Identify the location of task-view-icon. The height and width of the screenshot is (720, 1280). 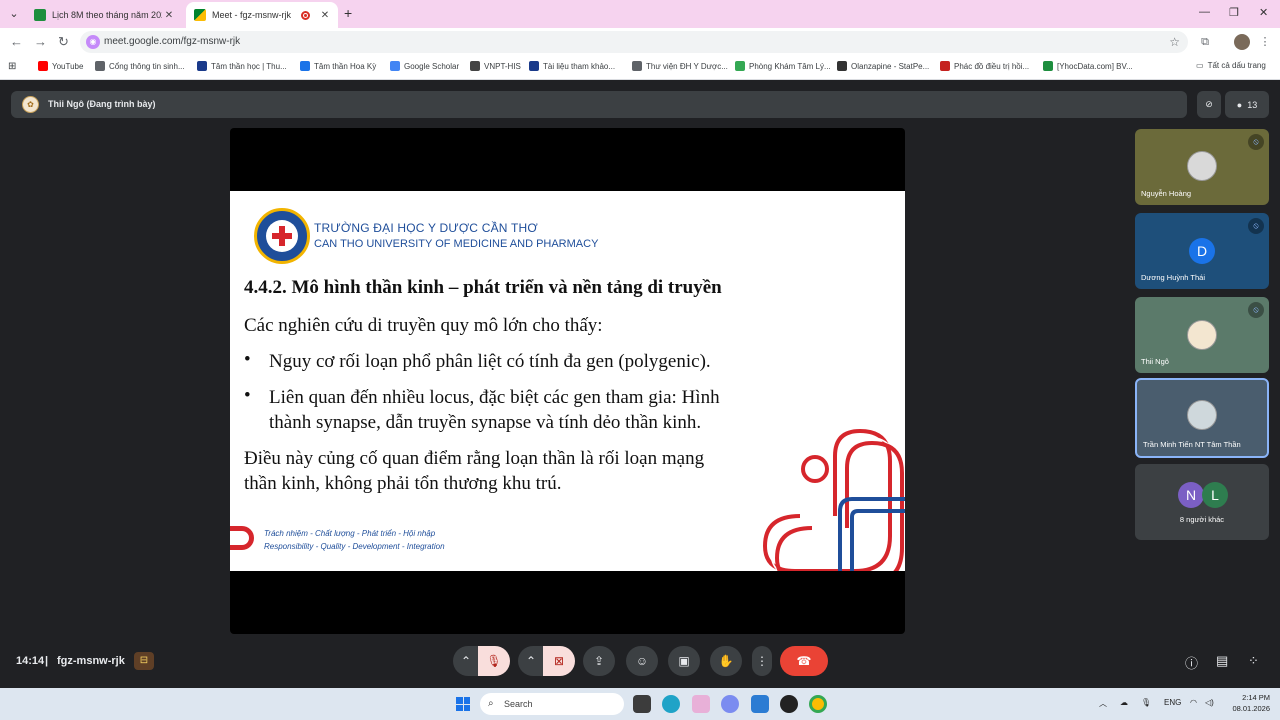
(642, 704).